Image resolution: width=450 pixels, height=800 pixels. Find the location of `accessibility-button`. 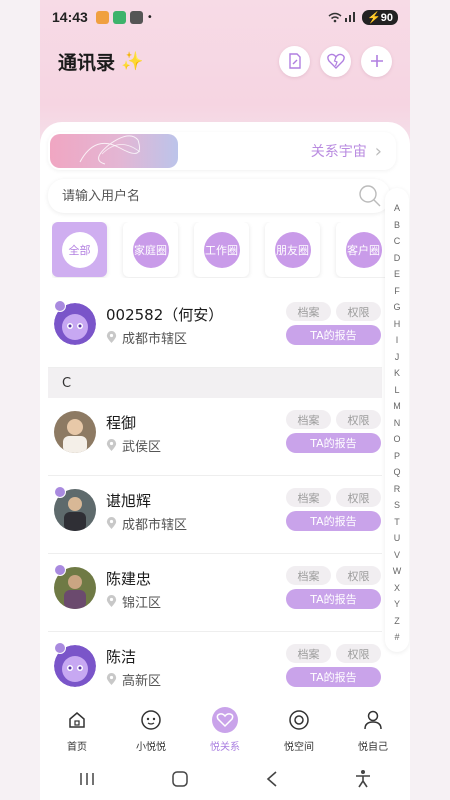

accessibility-button is located at coordinates (363, 779).